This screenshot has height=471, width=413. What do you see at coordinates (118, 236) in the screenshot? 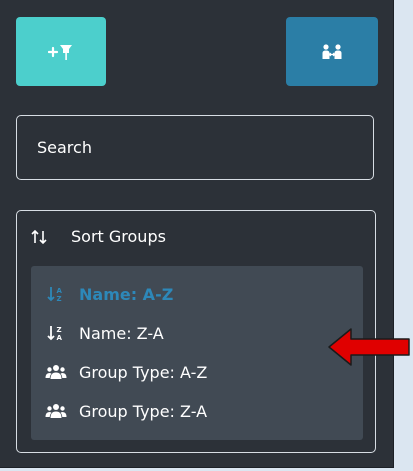
I see `sort-groups-label: Sort Groups` at bounding box center [118, 236].